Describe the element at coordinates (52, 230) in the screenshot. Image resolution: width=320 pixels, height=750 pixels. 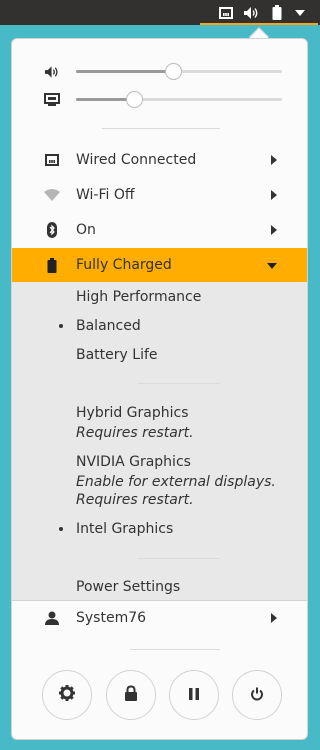
I see `bluetooth-icon` at that location.